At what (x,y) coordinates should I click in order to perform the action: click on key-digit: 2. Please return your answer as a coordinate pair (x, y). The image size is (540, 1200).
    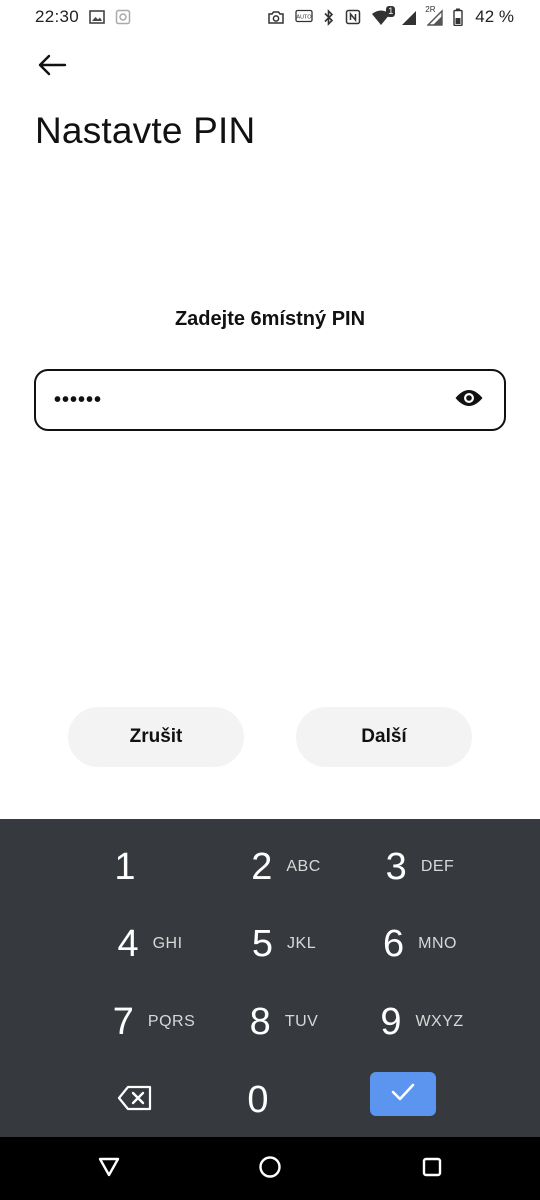
    Looking at the image, I should click on (262, 866).